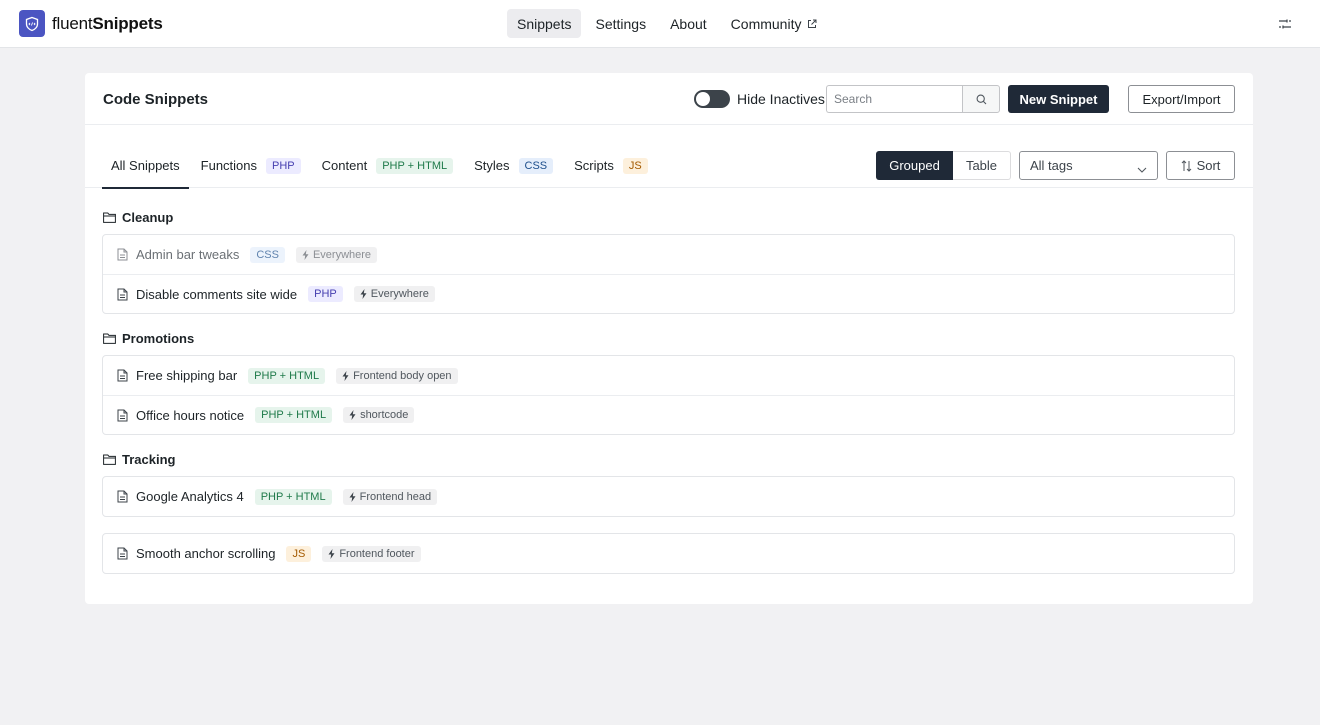 The height and width of the screenshot is (725, 1320). I want to click on snippet-name: Smooth anchor scrolling, so click(206, 553).